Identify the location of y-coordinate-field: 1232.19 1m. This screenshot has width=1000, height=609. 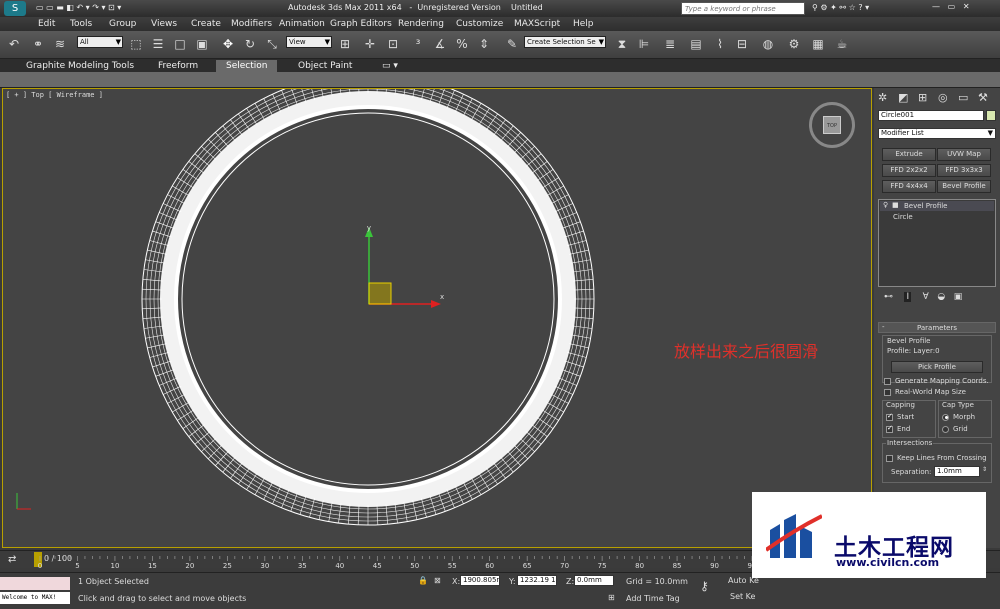
(537, 580).